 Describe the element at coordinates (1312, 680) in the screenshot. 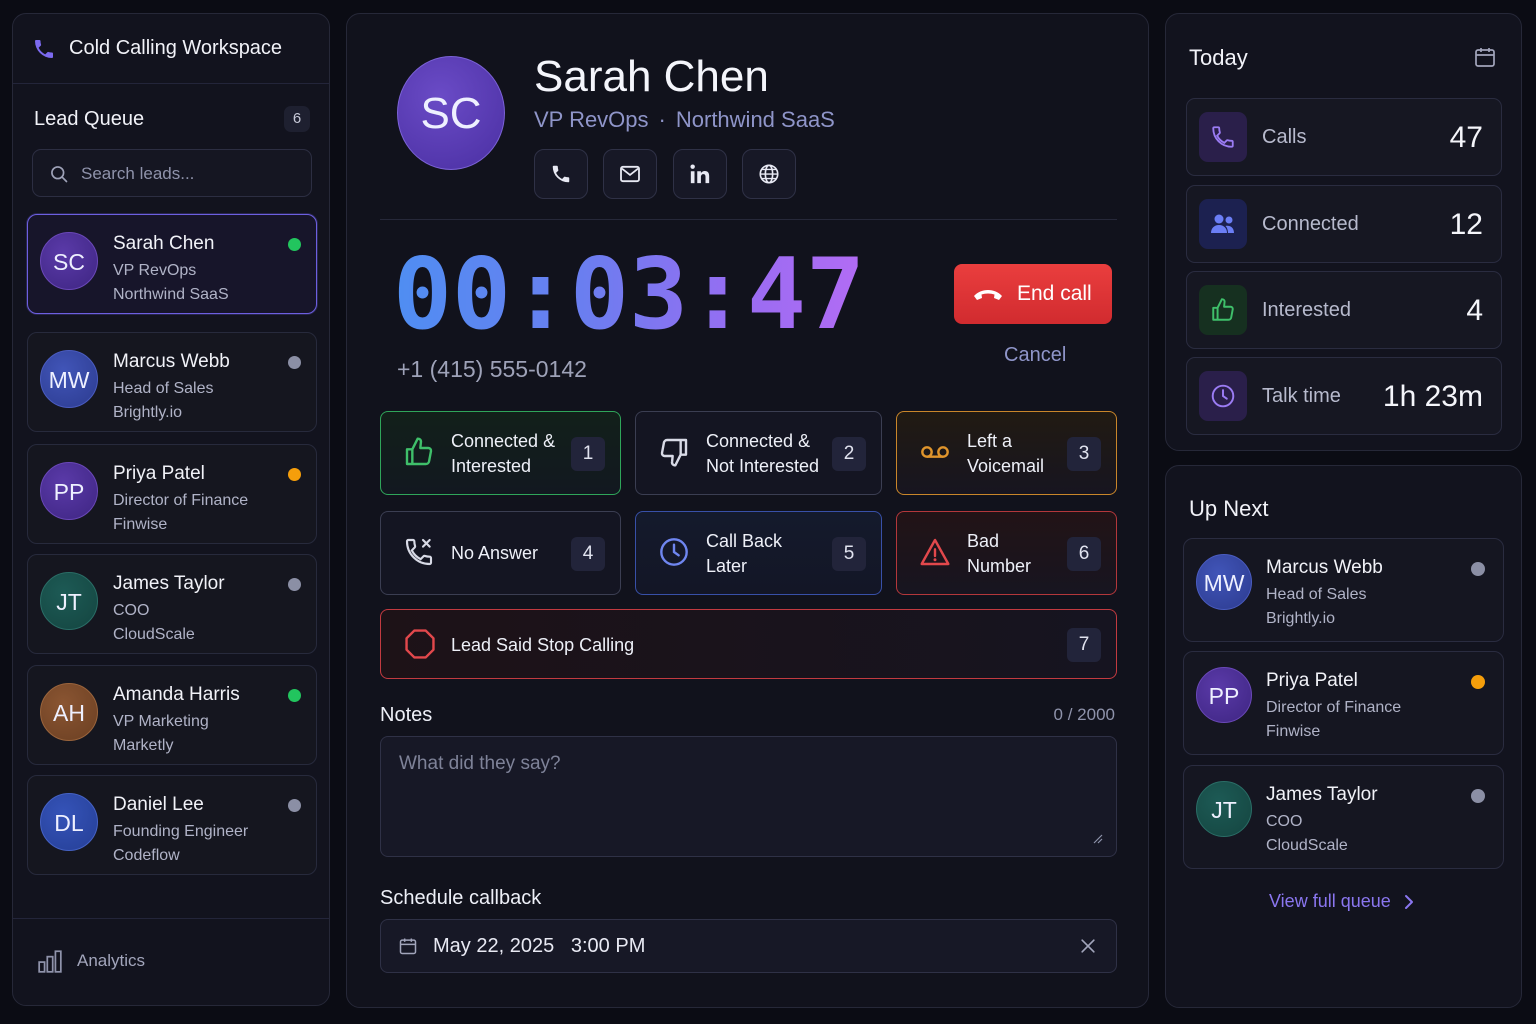

I see `lead-name: Priya Patel` at that location.